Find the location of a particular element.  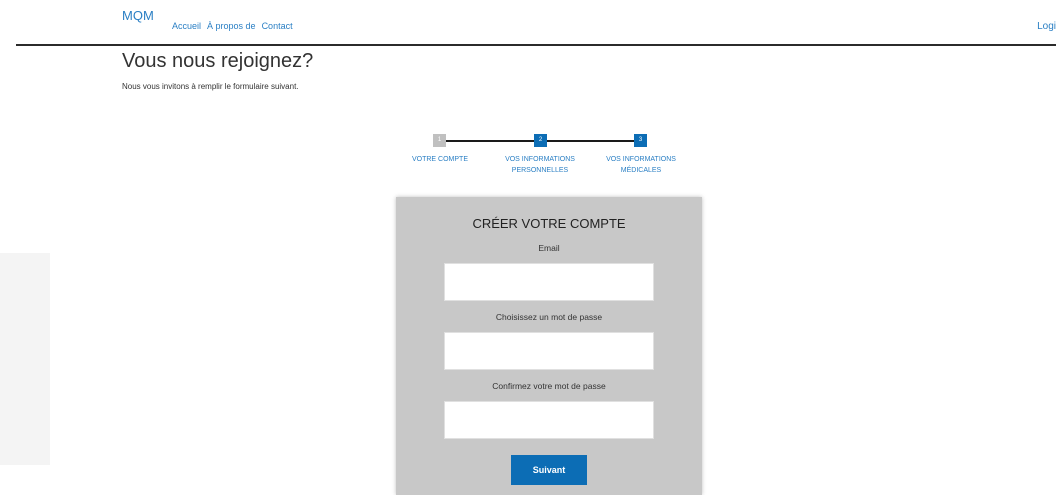

nav-link-accueil: Accueil is located at coordinates (186, 26).